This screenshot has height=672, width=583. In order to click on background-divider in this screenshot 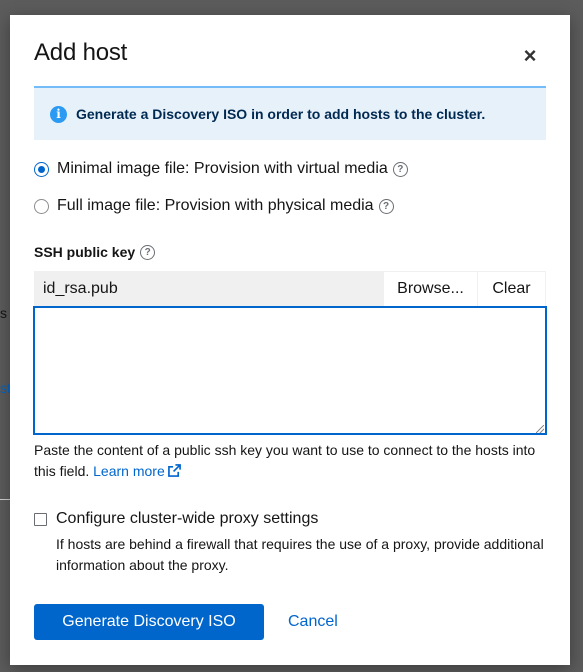, I will do `click(5, 499)`.